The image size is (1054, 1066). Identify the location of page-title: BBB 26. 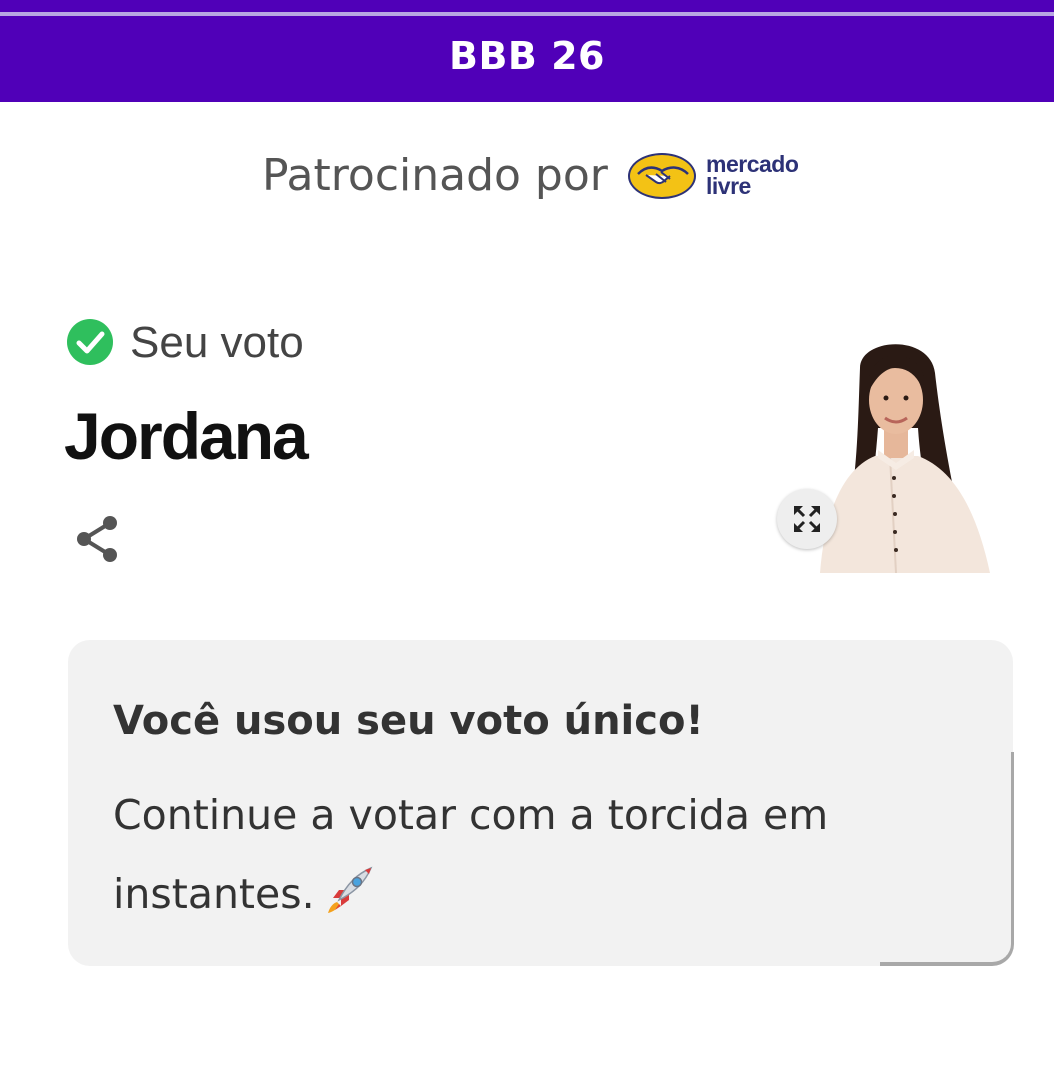
(526, 56).